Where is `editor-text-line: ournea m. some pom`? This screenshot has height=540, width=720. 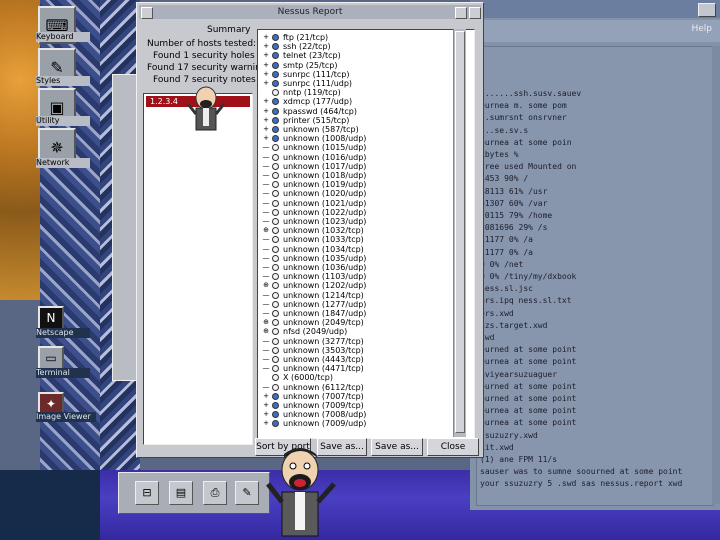 editor-text-line: ournea m. some pom is located at coordinates (523, 106).